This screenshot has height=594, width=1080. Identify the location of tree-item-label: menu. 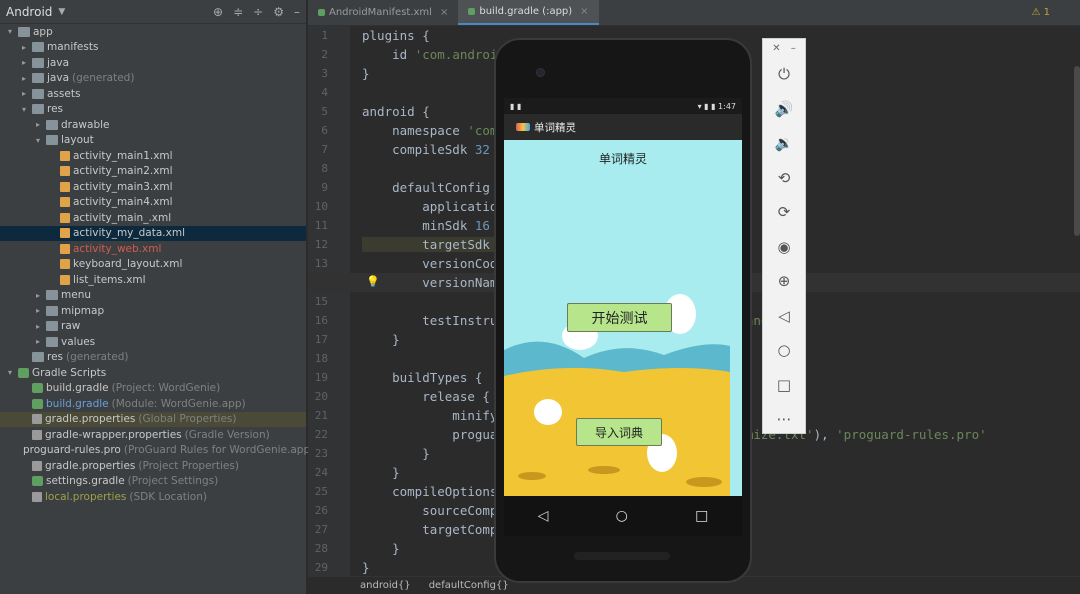
(76, 295).